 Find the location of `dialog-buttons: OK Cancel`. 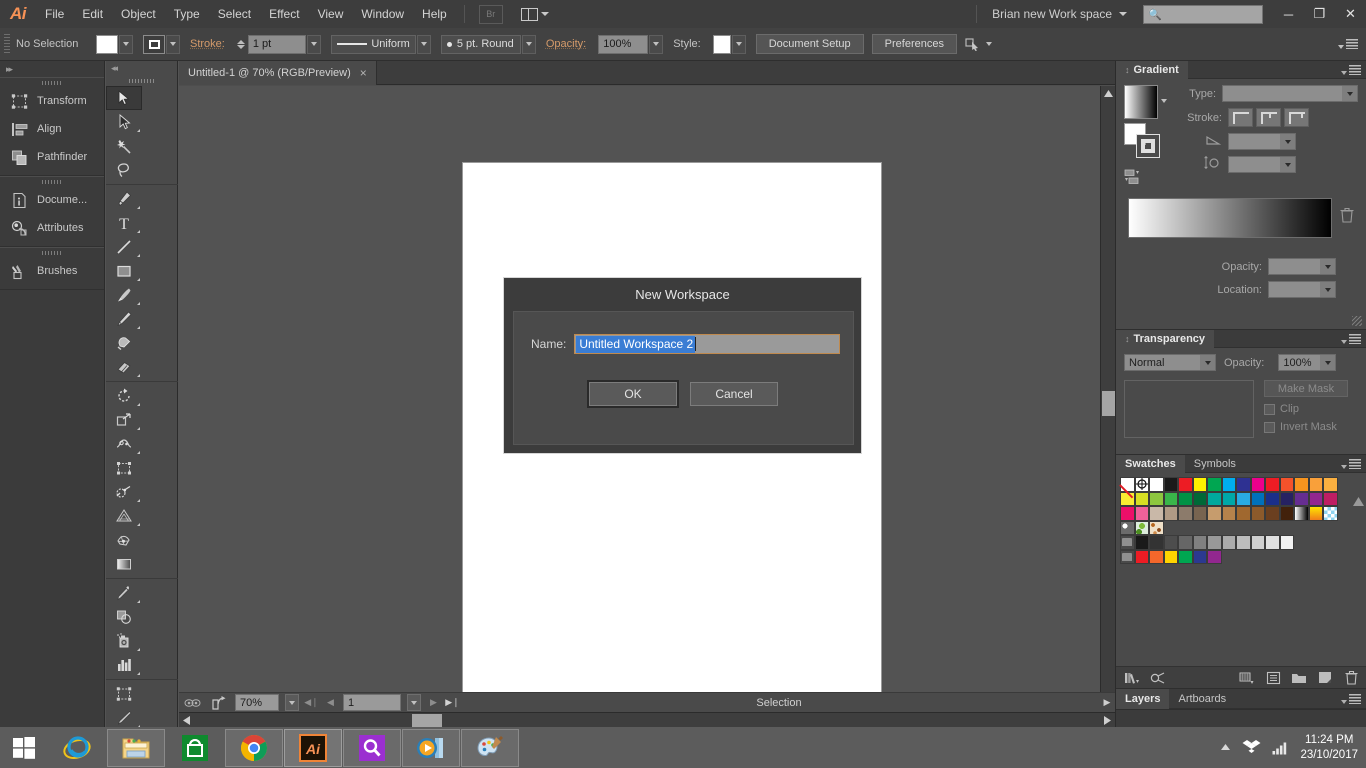

dialog-buttons: OK Cancel is located at coordinates (683, 394).